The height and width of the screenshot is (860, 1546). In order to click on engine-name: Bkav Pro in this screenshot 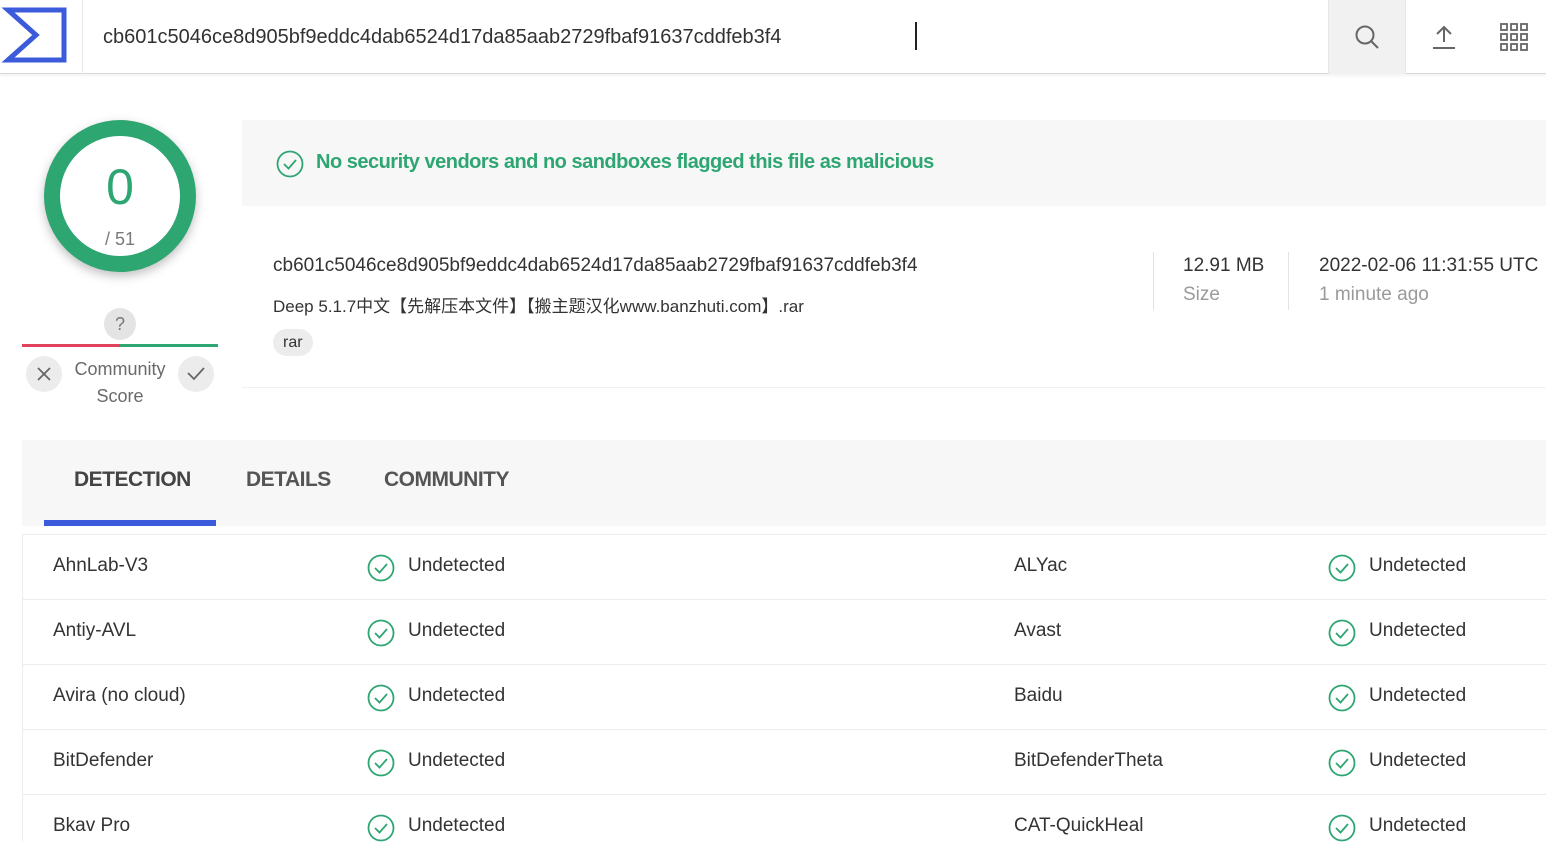, I will do `click(92, 825)`.